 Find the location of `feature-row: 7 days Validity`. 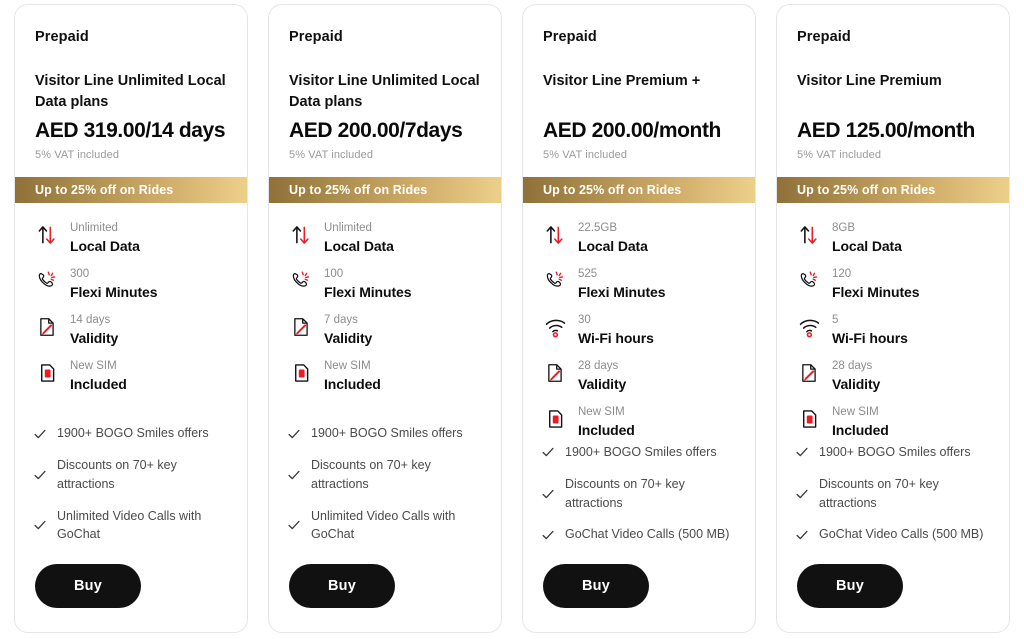

feature-row: 7 days Validity is located at coordinates (385, 330).